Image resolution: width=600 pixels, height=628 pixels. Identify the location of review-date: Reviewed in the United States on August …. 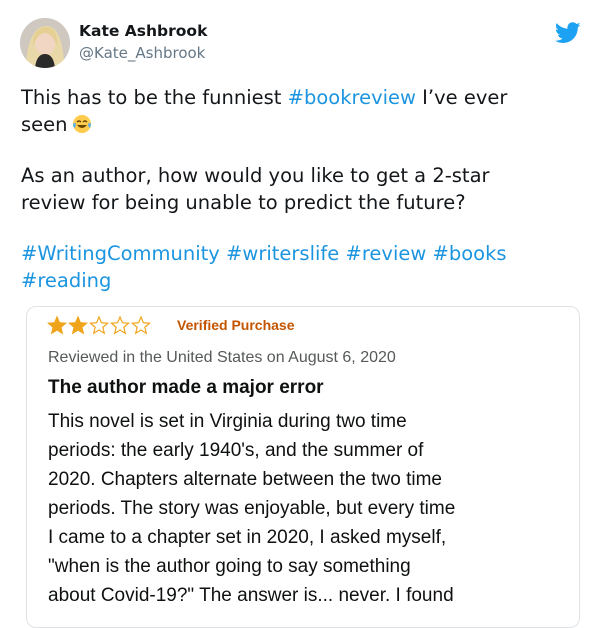
(222, 357).